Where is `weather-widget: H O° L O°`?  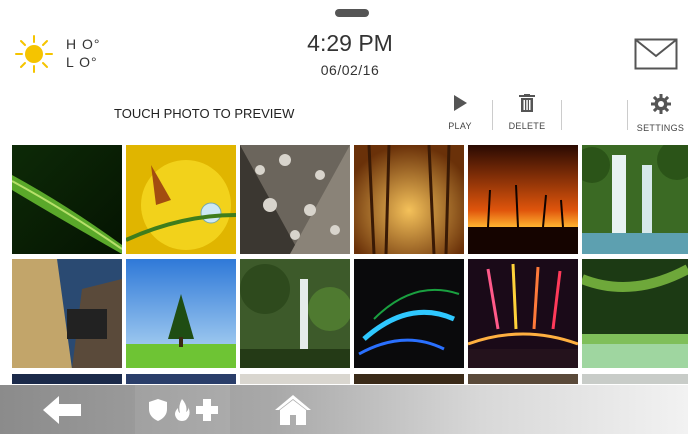 weather-widget: H O° L O° is located at coordinates (69, 54).